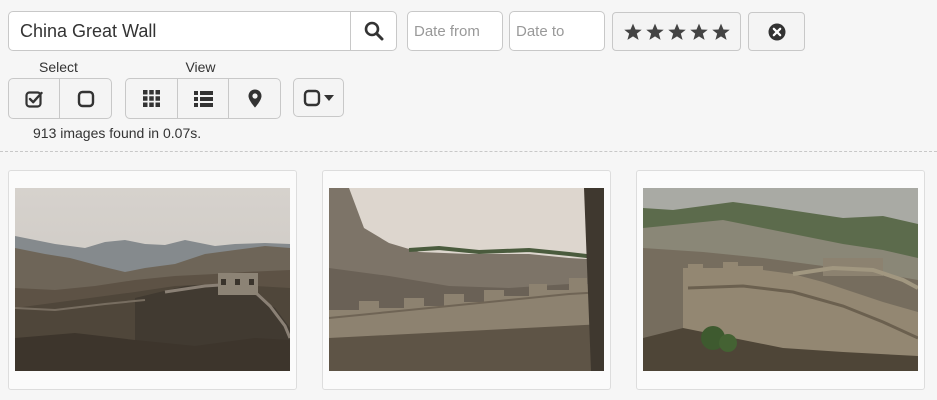 The width and height of the screenshot is (937, 400). I want to click on great-wall-valley-image, so click(152, 279).